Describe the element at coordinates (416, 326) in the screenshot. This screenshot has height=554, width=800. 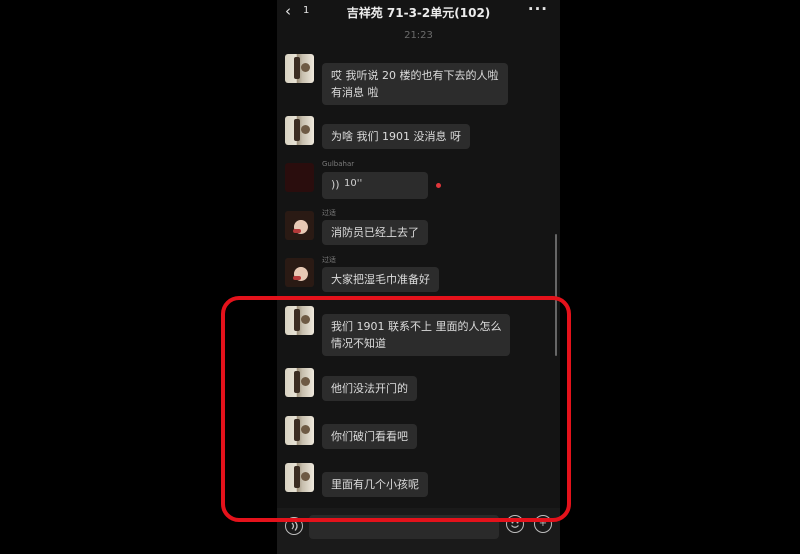
I see `message-line: 我们 1901 联系不上 里面的人怎么` at that location.